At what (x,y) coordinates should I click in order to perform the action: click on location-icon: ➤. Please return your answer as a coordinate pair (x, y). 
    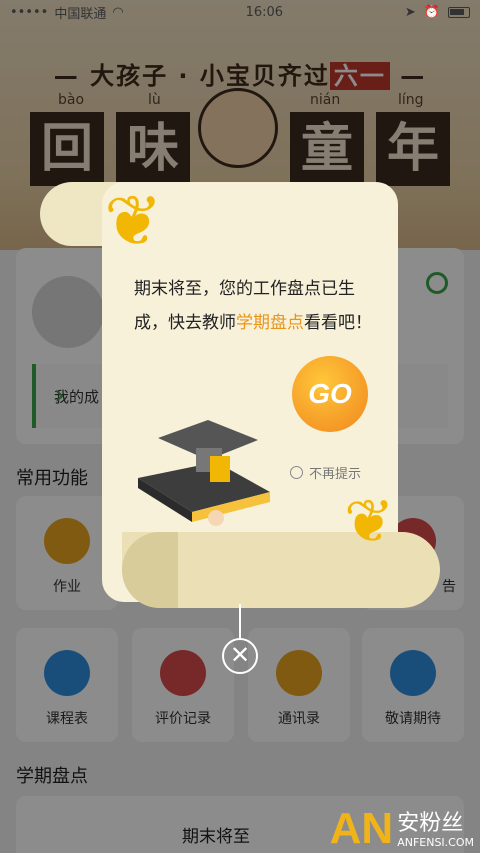
    Looking at the image, I should click on (410, 12).